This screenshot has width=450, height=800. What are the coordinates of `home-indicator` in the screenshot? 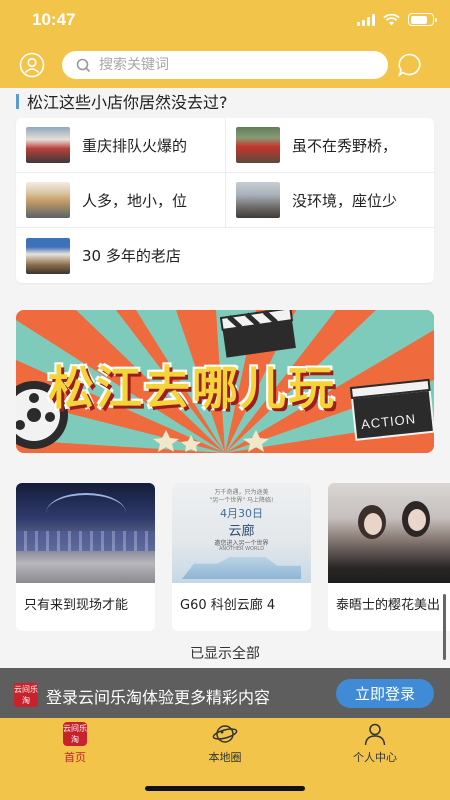 It's located at (225, 788).